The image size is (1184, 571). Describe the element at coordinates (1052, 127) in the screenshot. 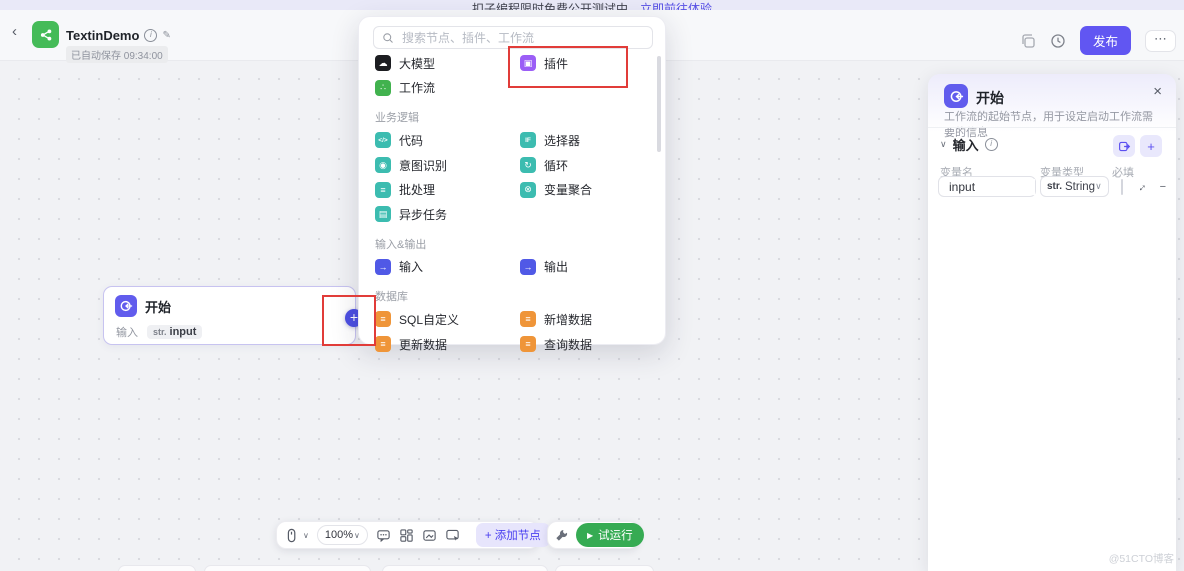

I see `panel-divider` at that location.